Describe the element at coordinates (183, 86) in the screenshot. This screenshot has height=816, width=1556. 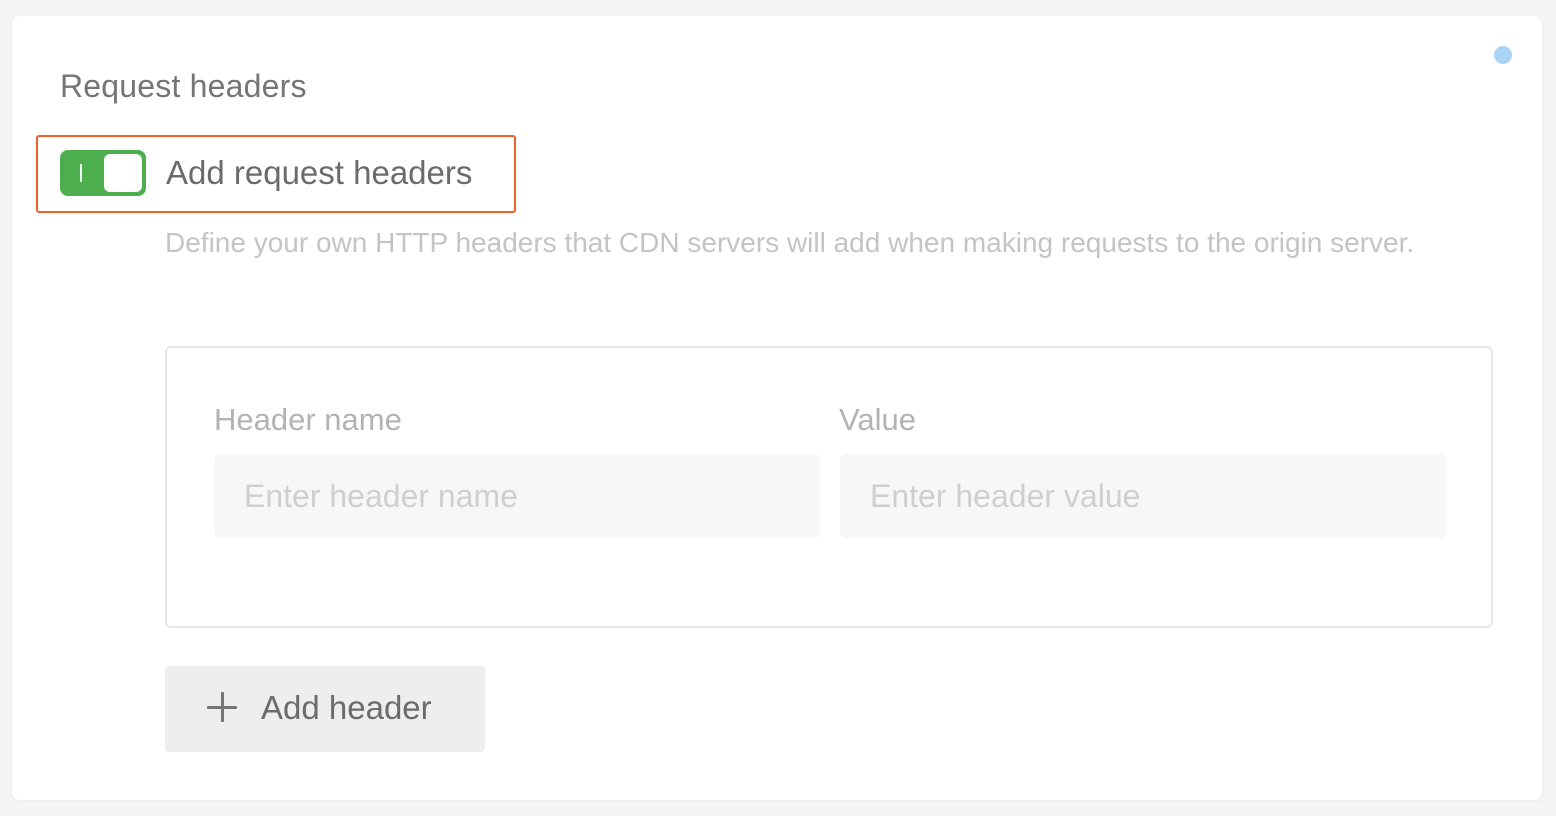
I see `section-title: Request headers` at that location.